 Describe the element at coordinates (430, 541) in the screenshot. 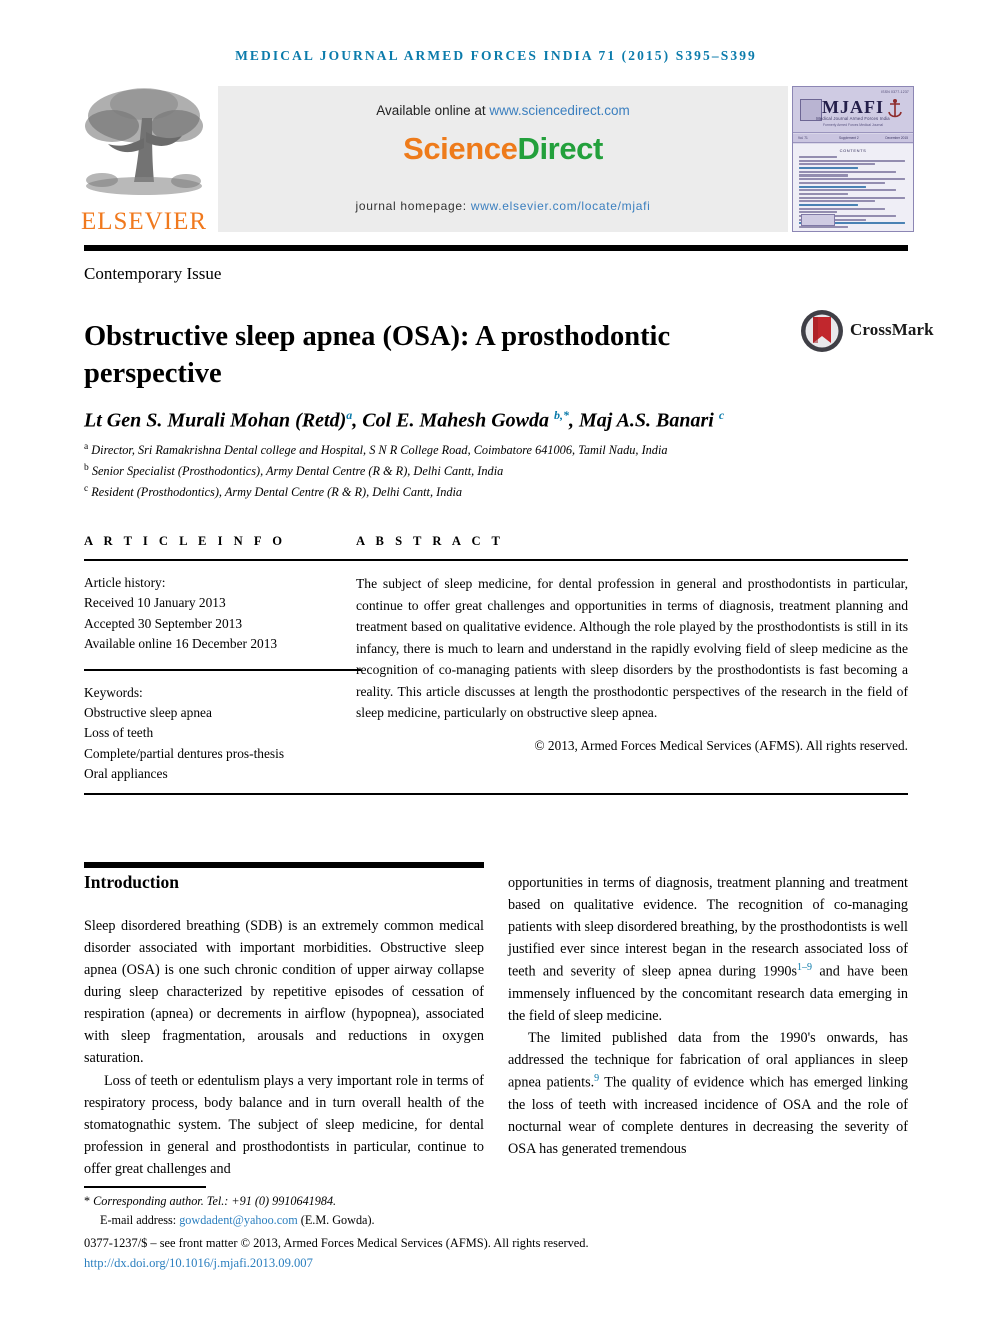

I see `abstract-heading: A B S T R A C T` at that location.